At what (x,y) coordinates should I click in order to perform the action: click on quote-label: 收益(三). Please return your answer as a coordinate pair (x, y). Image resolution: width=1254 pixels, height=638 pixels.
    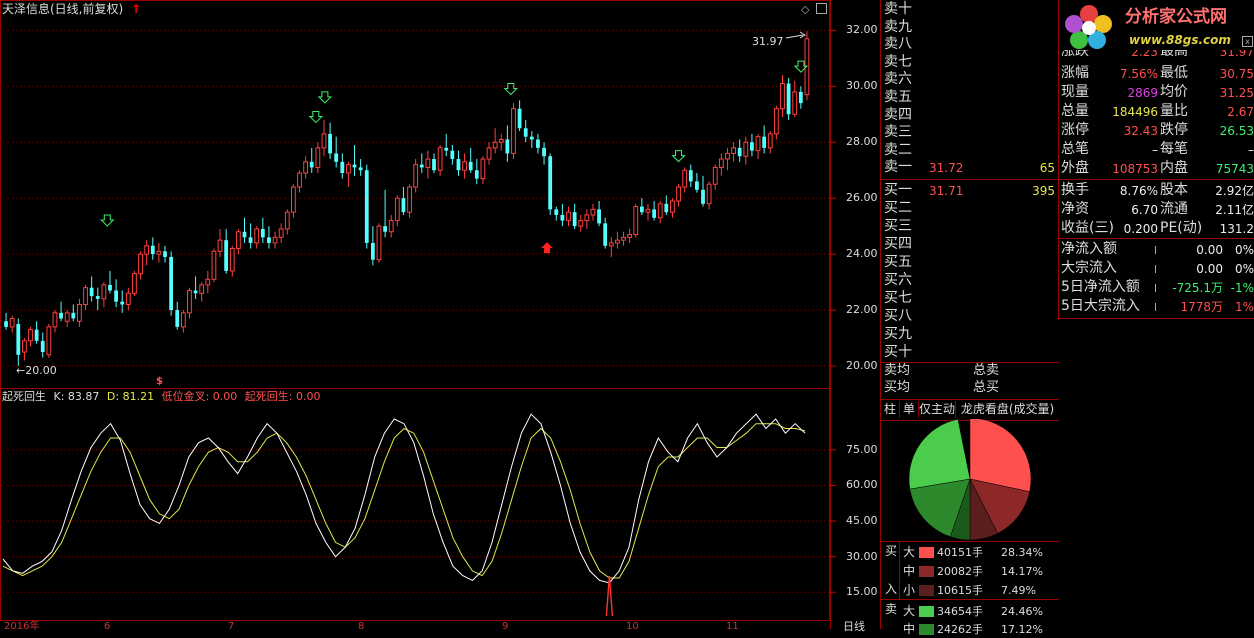
    Looking at the image, I should click on (1087, 228).